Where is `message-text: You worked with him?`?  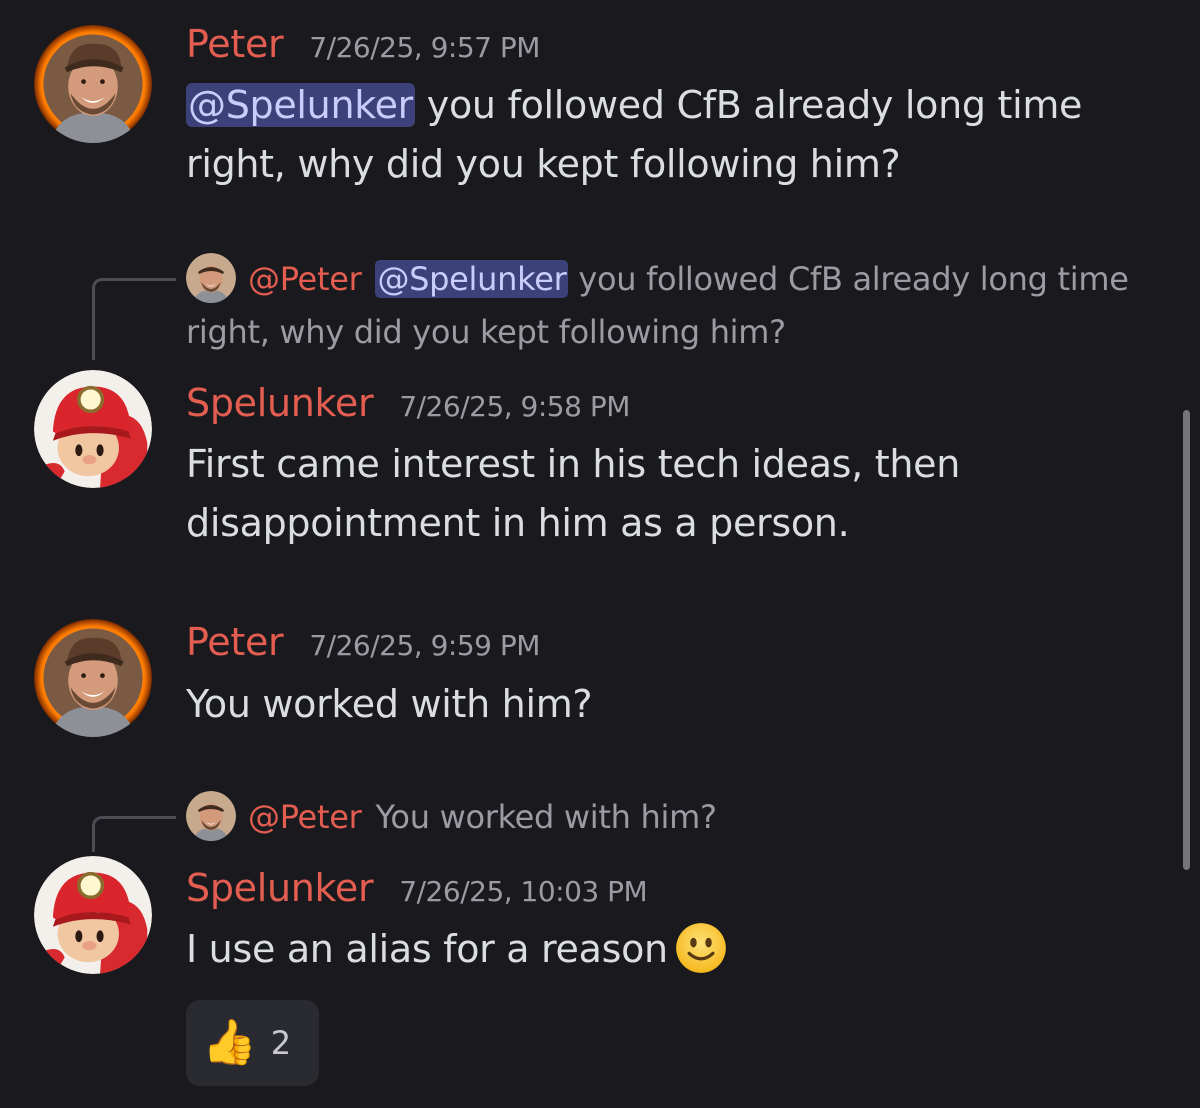
message-text: You worked with him? is located at coordinates (389, 704).